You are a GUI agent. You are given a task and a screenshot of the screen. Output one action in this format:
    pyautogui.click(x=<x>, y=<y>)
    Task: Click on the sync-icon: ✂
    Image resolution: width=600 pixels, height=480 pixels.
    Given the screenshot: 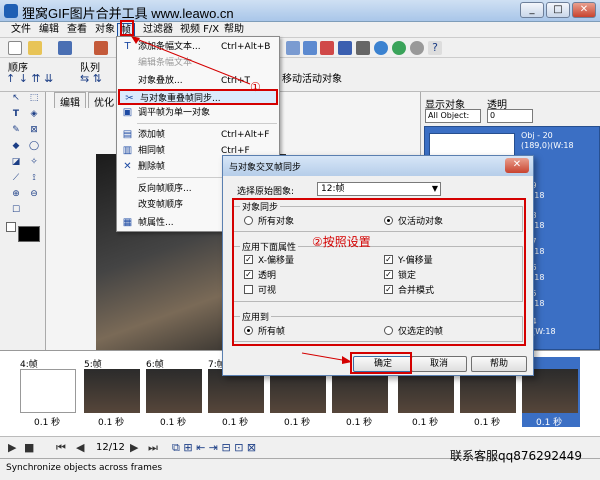 What is the action you would take?
    pyautogui.click(x=129, y=98)
    